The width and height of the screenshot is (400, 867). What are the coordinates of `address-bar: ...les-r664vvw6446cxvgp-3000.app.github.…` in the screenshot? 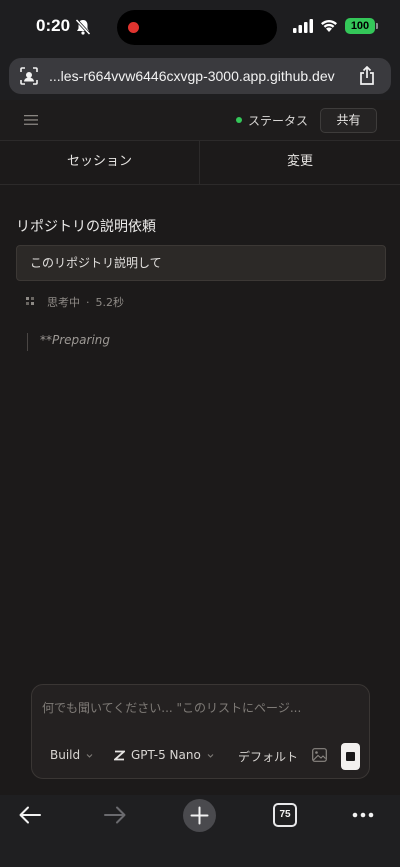 It's located at (200, 76).